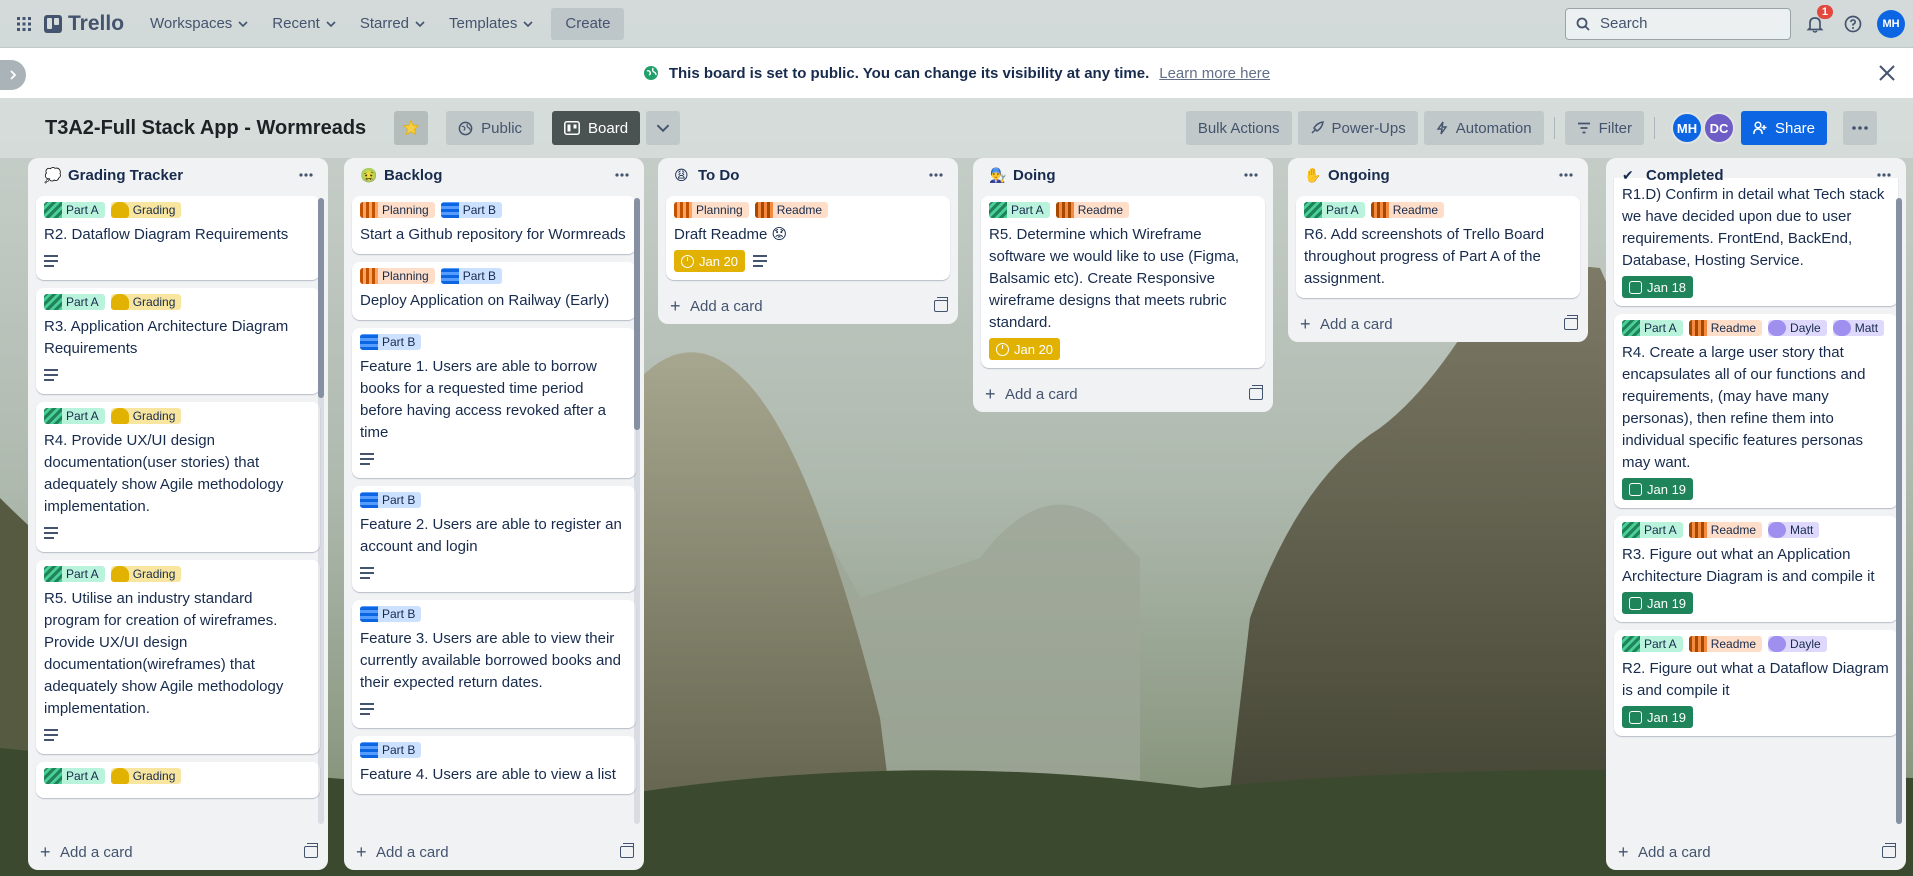  What do you see at coordinates (392, 24) in the screenshot?
I see `starred-menu: Starred` at bounding box center [392, 24].